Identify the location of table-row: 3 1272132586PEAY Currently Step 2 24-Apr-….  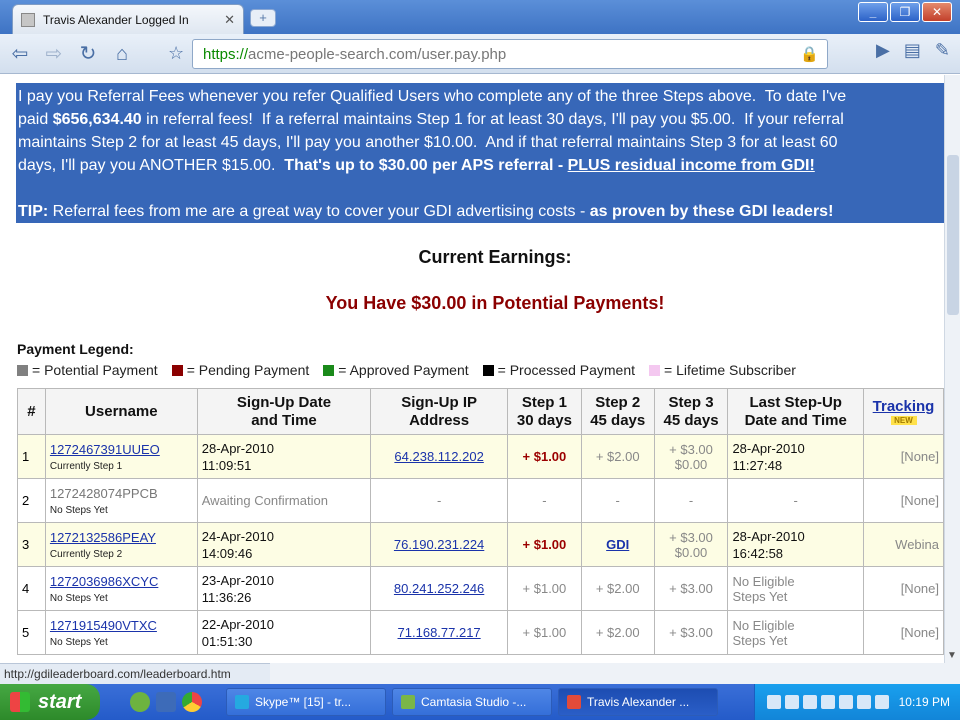
(480, 544).